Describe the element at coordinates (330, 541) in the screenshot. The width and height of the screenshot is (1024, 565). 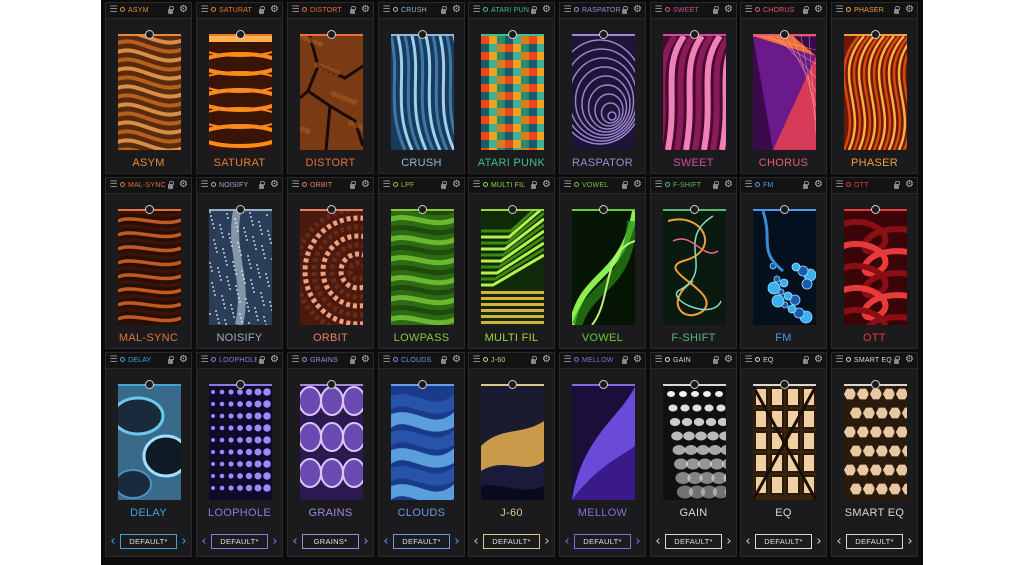
I see `preset-name: GRAINS*` at that location.